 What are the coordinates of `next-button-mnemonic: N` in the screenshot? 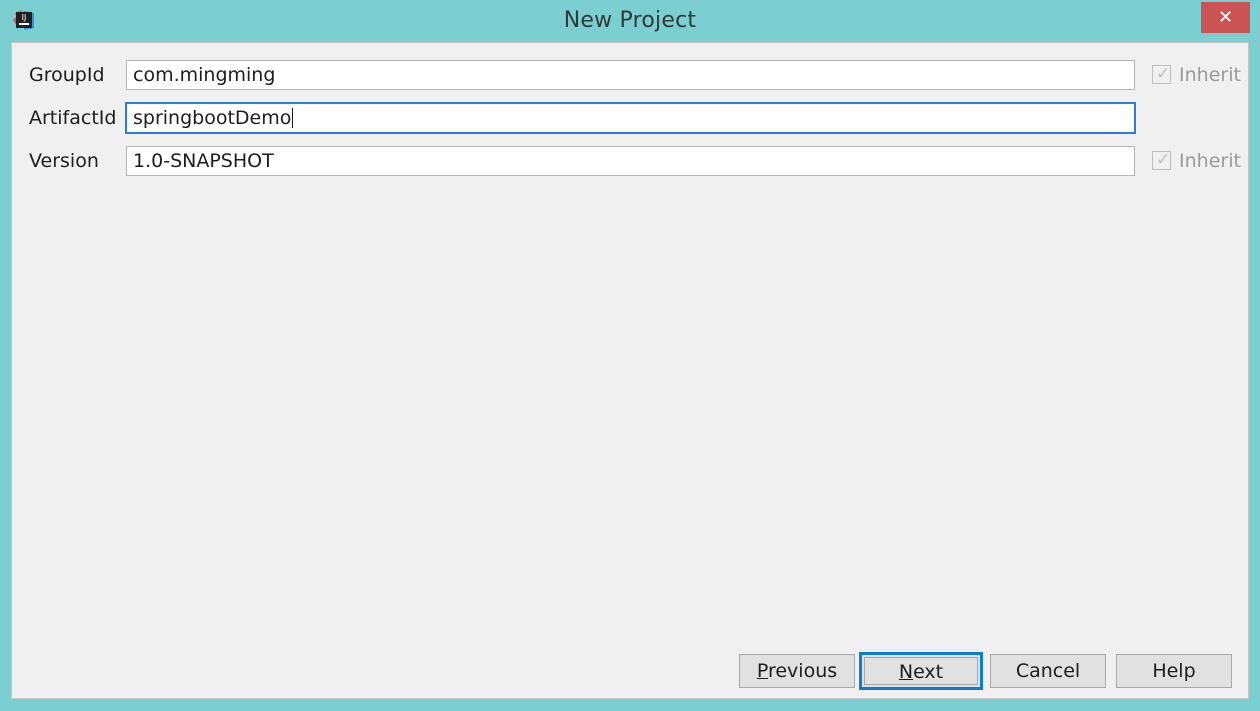 It's located at (906, 672).